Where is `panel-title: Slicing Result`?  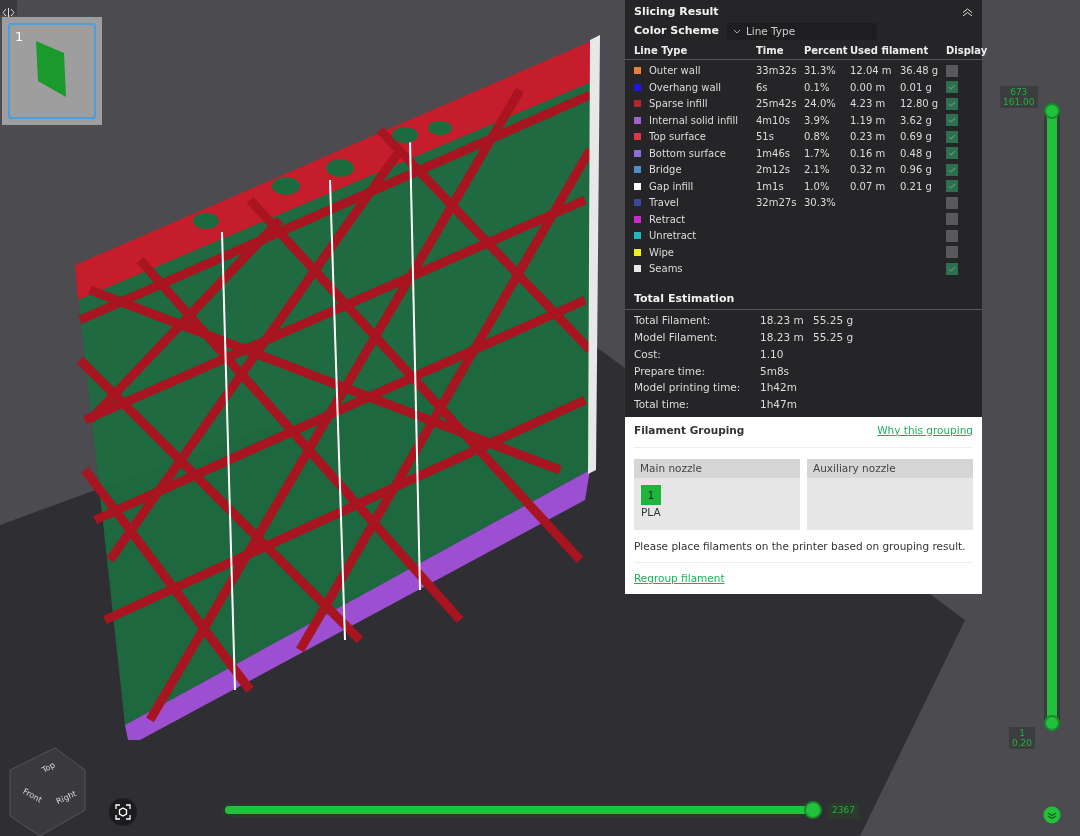
panel-title: Slicing Result is located at coordinates (676, 12).